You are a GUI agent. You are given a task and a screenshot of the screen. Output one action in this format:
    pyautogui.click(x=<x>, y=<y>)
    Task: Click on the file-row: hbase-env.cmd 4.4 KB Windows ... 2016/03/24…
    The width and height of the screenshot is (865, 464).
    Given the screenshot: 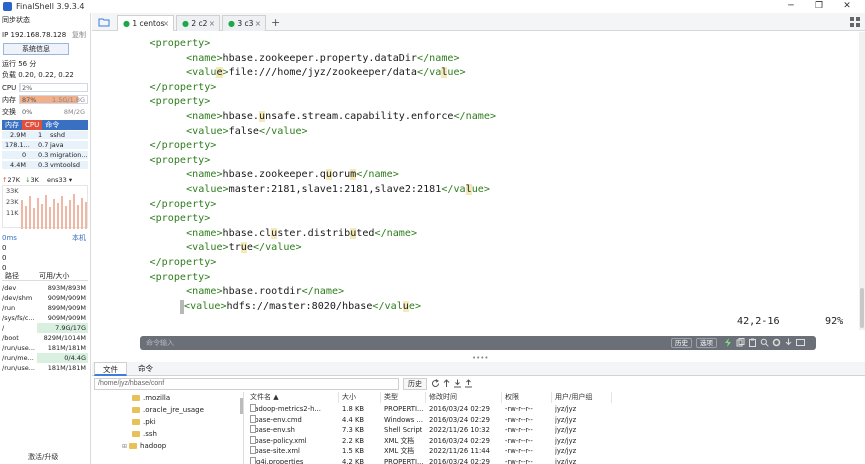 What is the action you would take?
    pyautogui.click(x=556, y=420)
    